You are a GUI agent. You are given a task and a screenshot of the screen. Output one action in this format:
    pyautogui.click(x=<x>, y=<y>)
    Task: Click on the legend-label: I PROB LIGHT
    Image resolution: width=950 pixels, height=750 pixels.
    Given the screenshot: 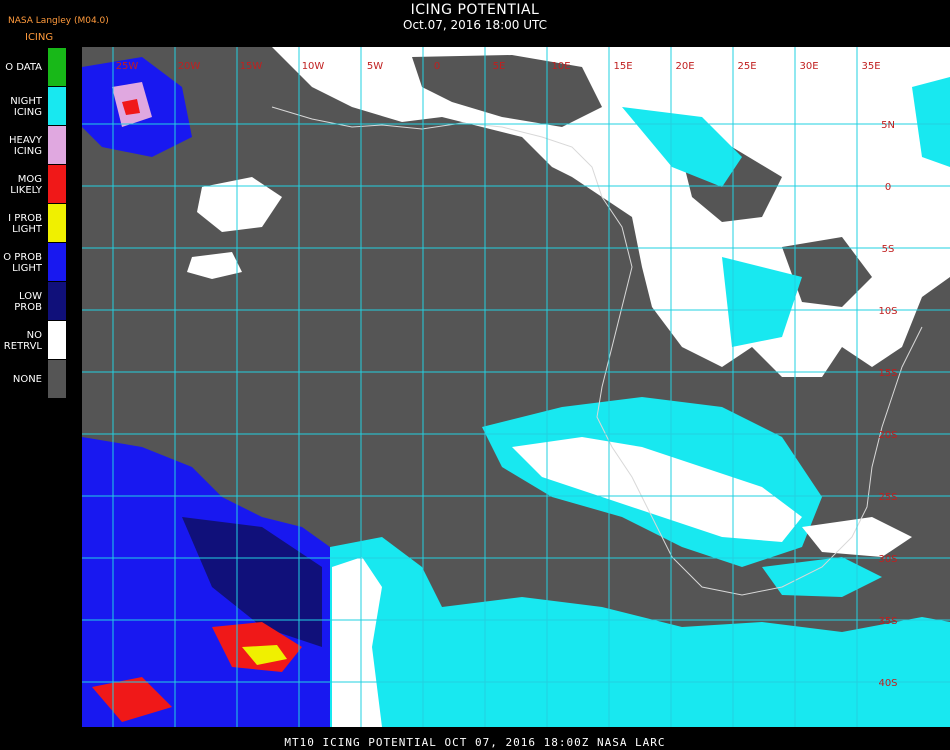 What is the action you would take?
    pyautogui.click(x=25, y=223)
    